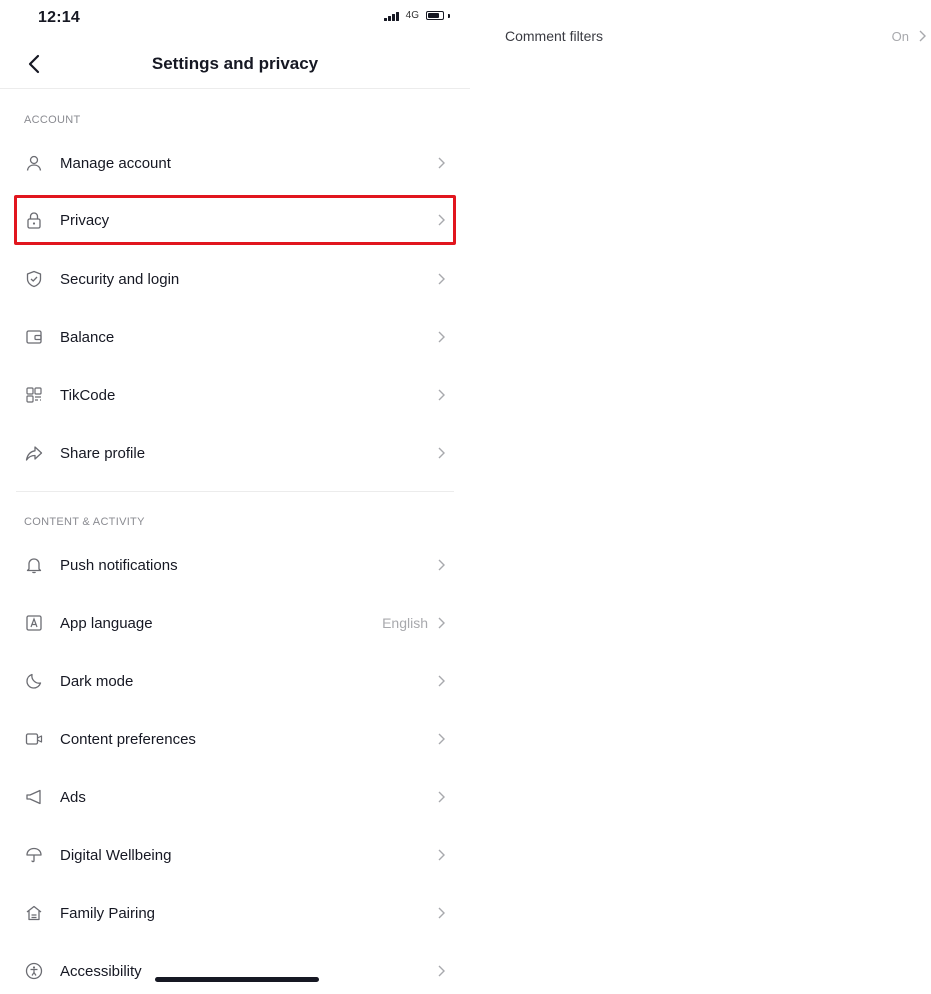 The image size is (931, 994). What do you see at coordinates (34, 855) in the screenshot?
I see `umbrella-icon` at bounding box center [34, 855].